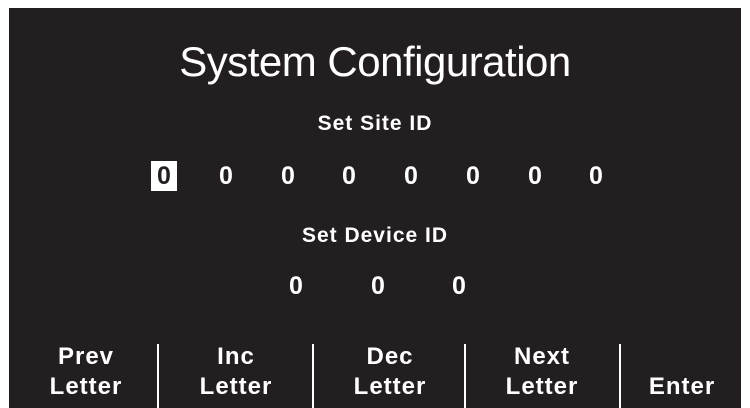  Describe the element at coordinates (236, 356) in the screenshot. I see `inc-letter-line1: Inc` at that location.